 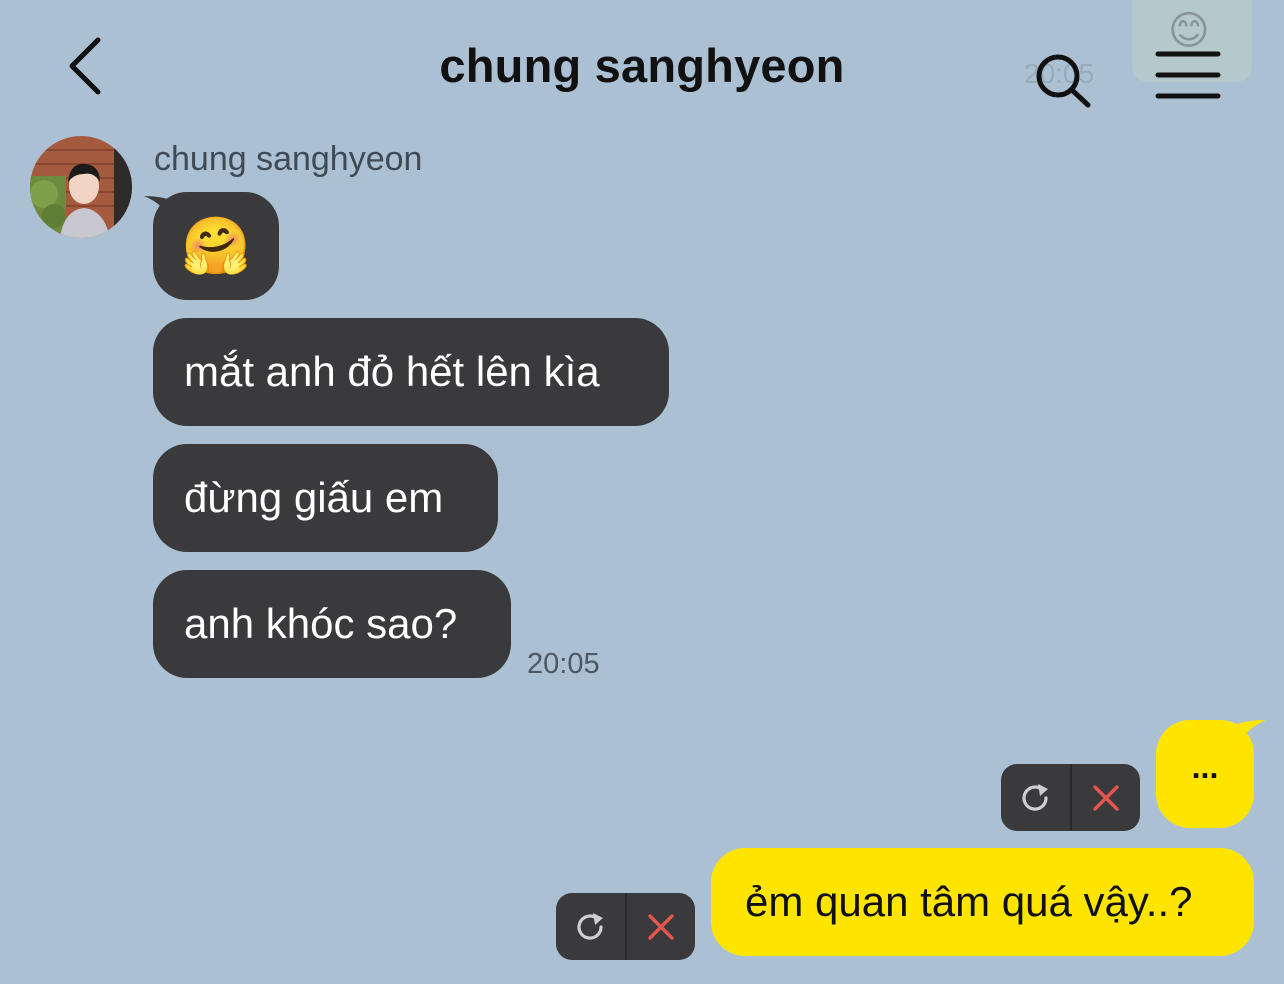 I want to click on message-text: mắt anh đỏ hết lên kìa, so click(x=392, y=371).